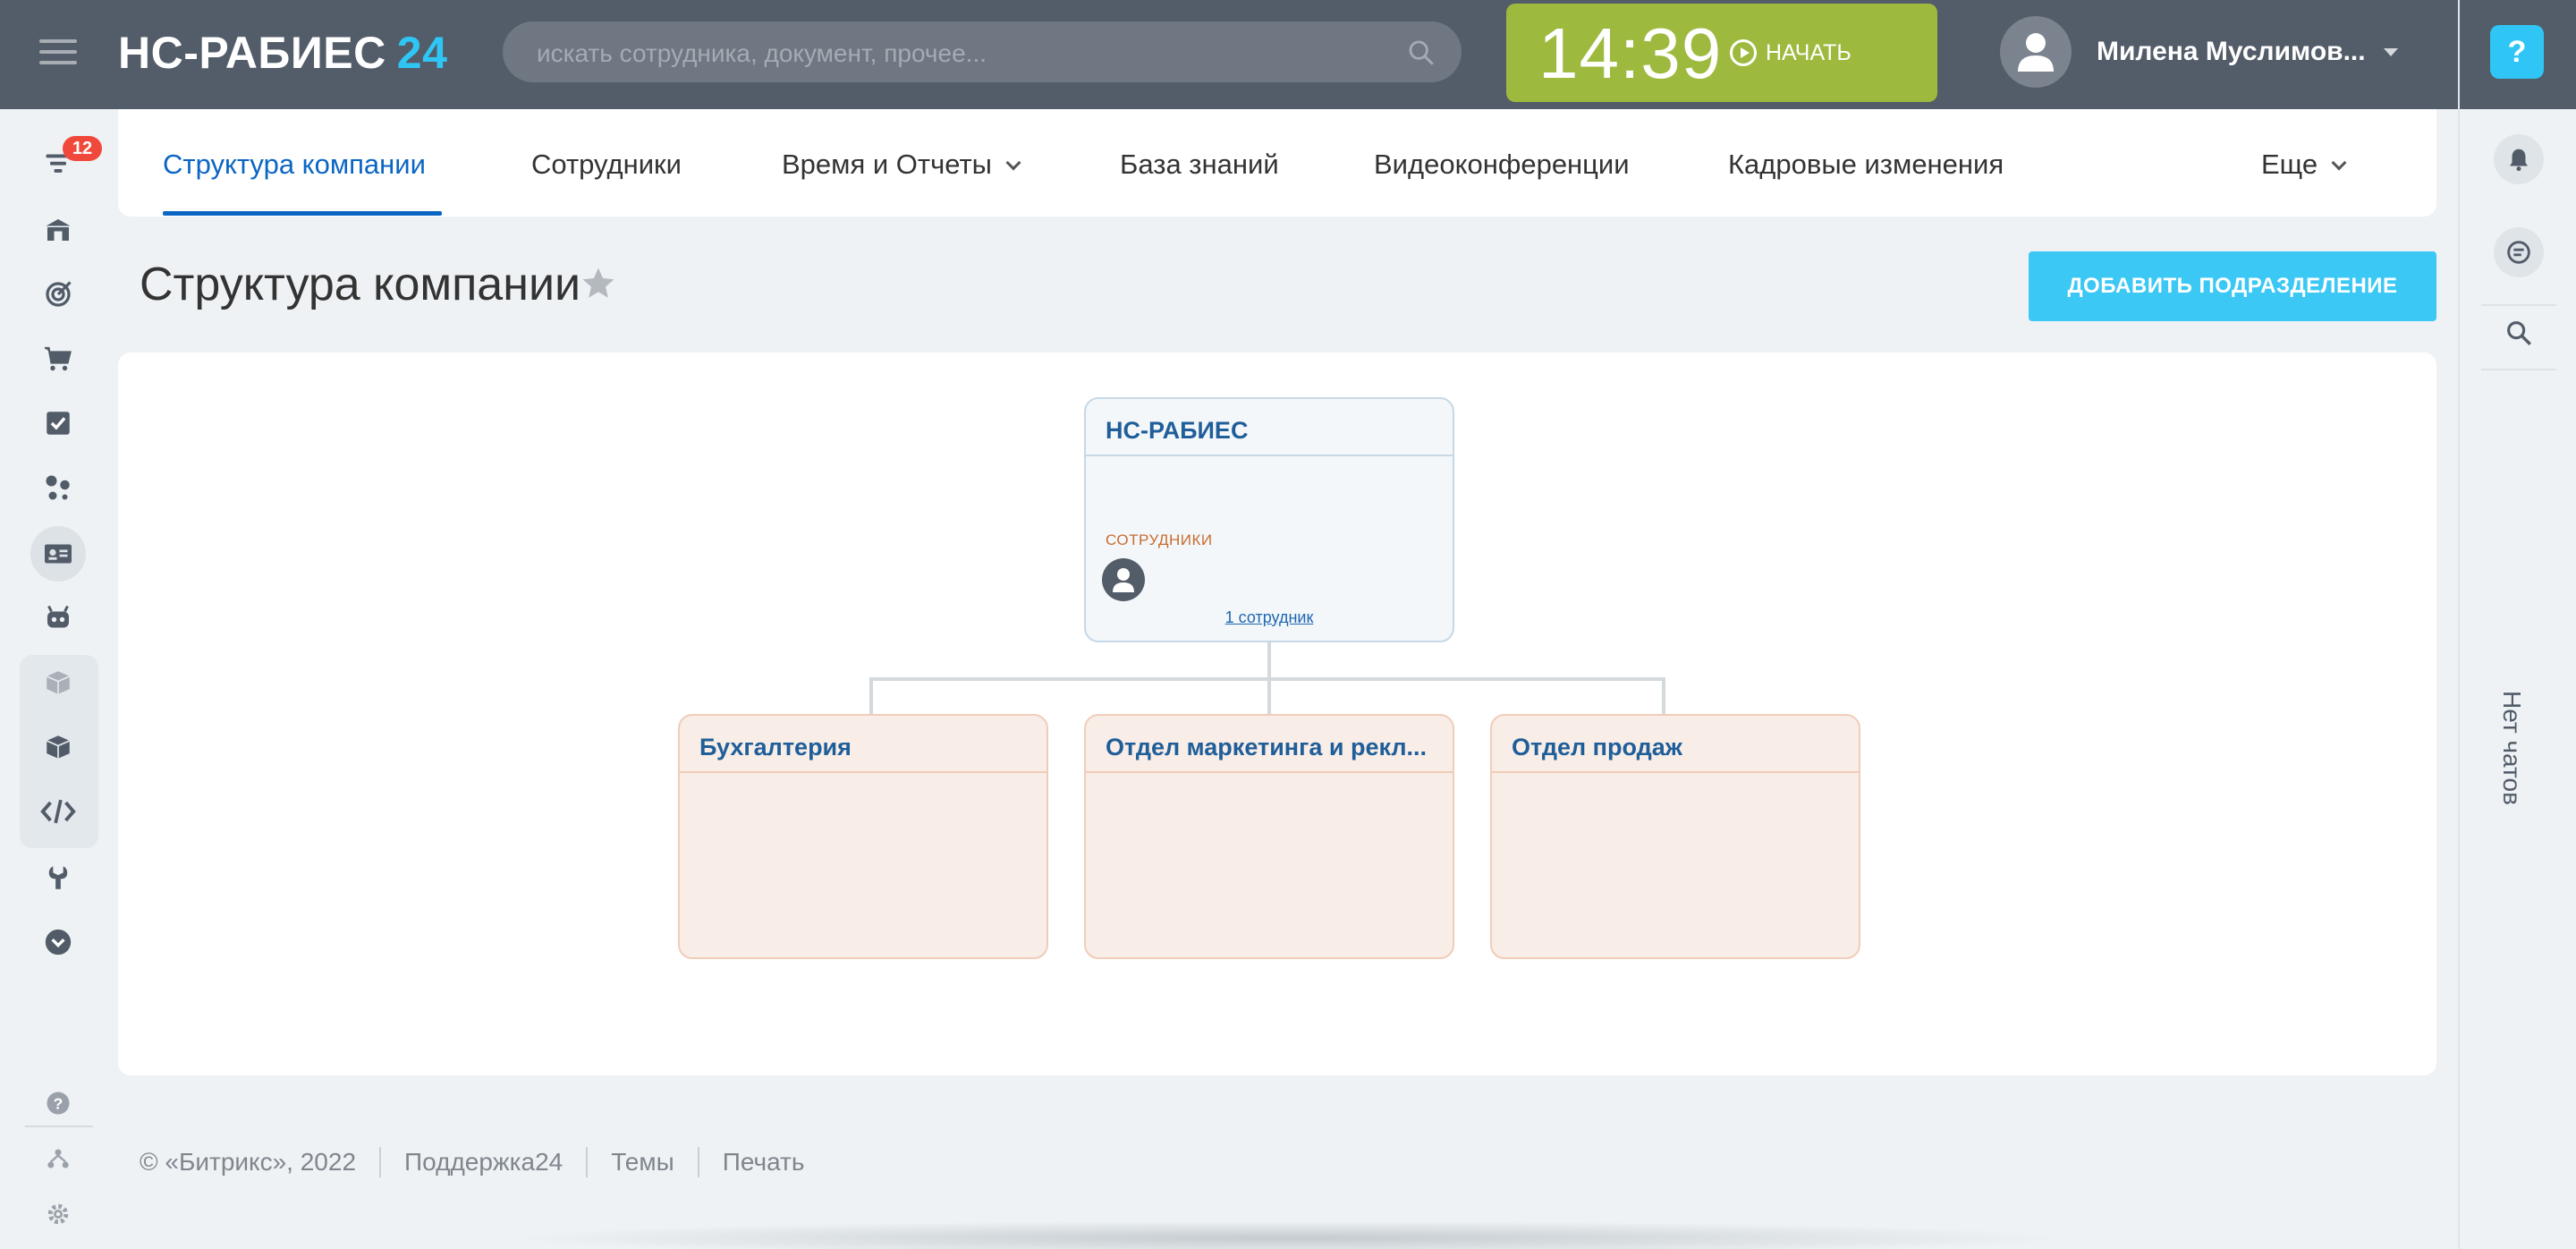 The height and width of the screenshot is (1249, 2576). What do you see at coordinates (58, 230) in the screenshot?
I see `bank-icon` at bounding box center [58, 230].